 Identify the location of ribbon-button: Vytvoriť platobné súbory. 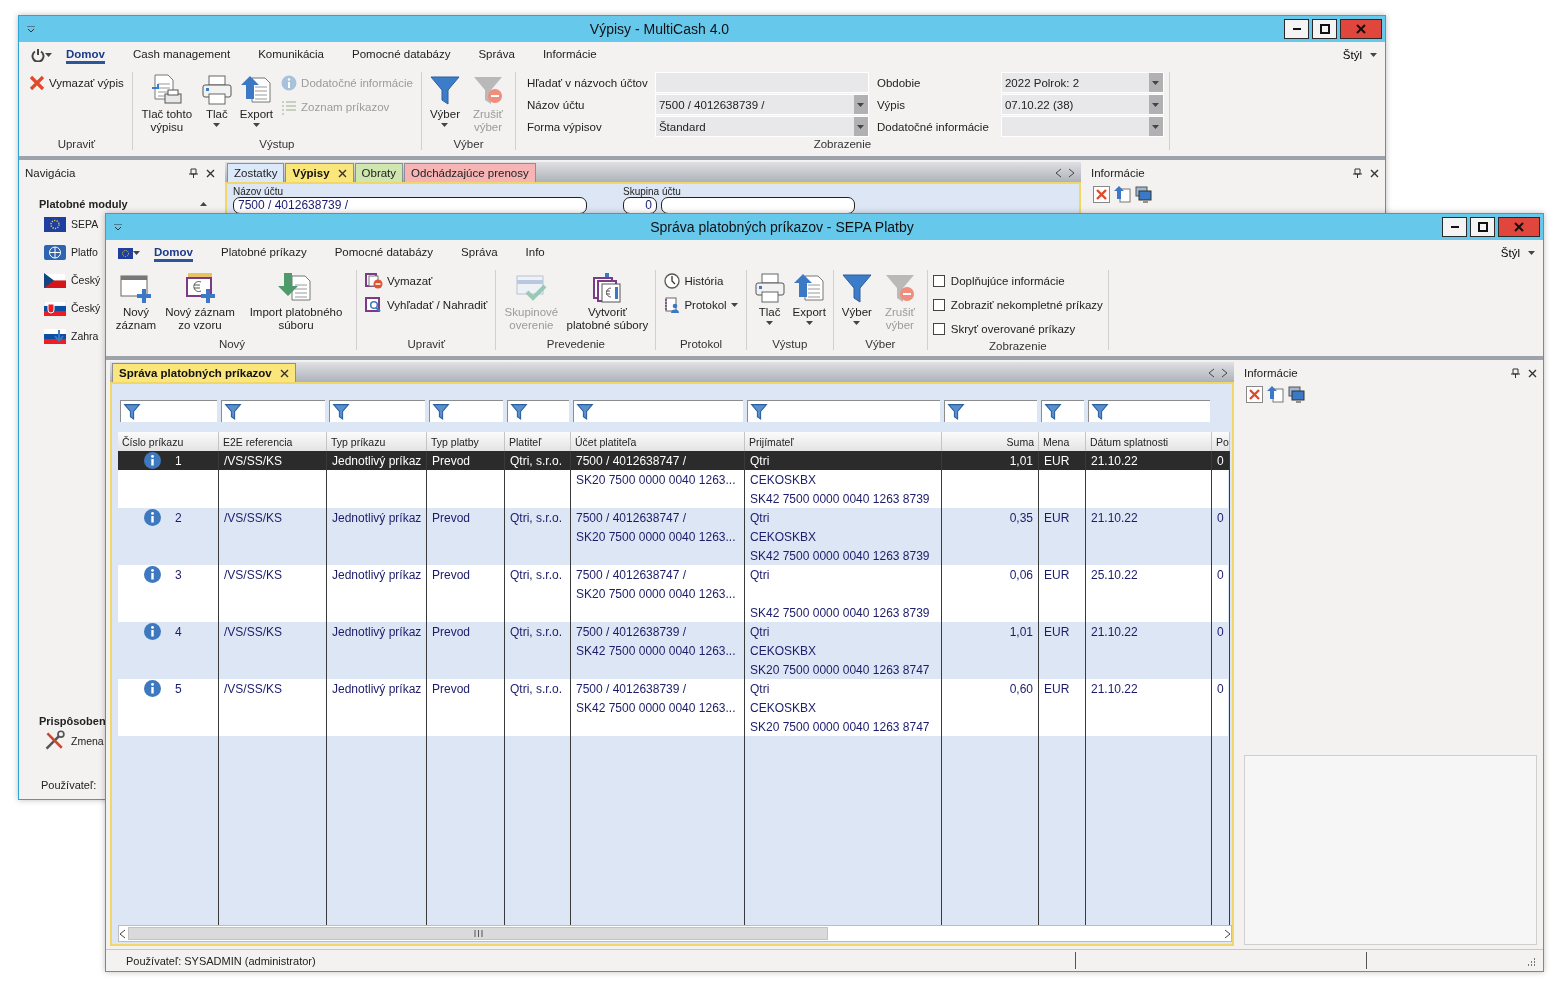
(607, 301).